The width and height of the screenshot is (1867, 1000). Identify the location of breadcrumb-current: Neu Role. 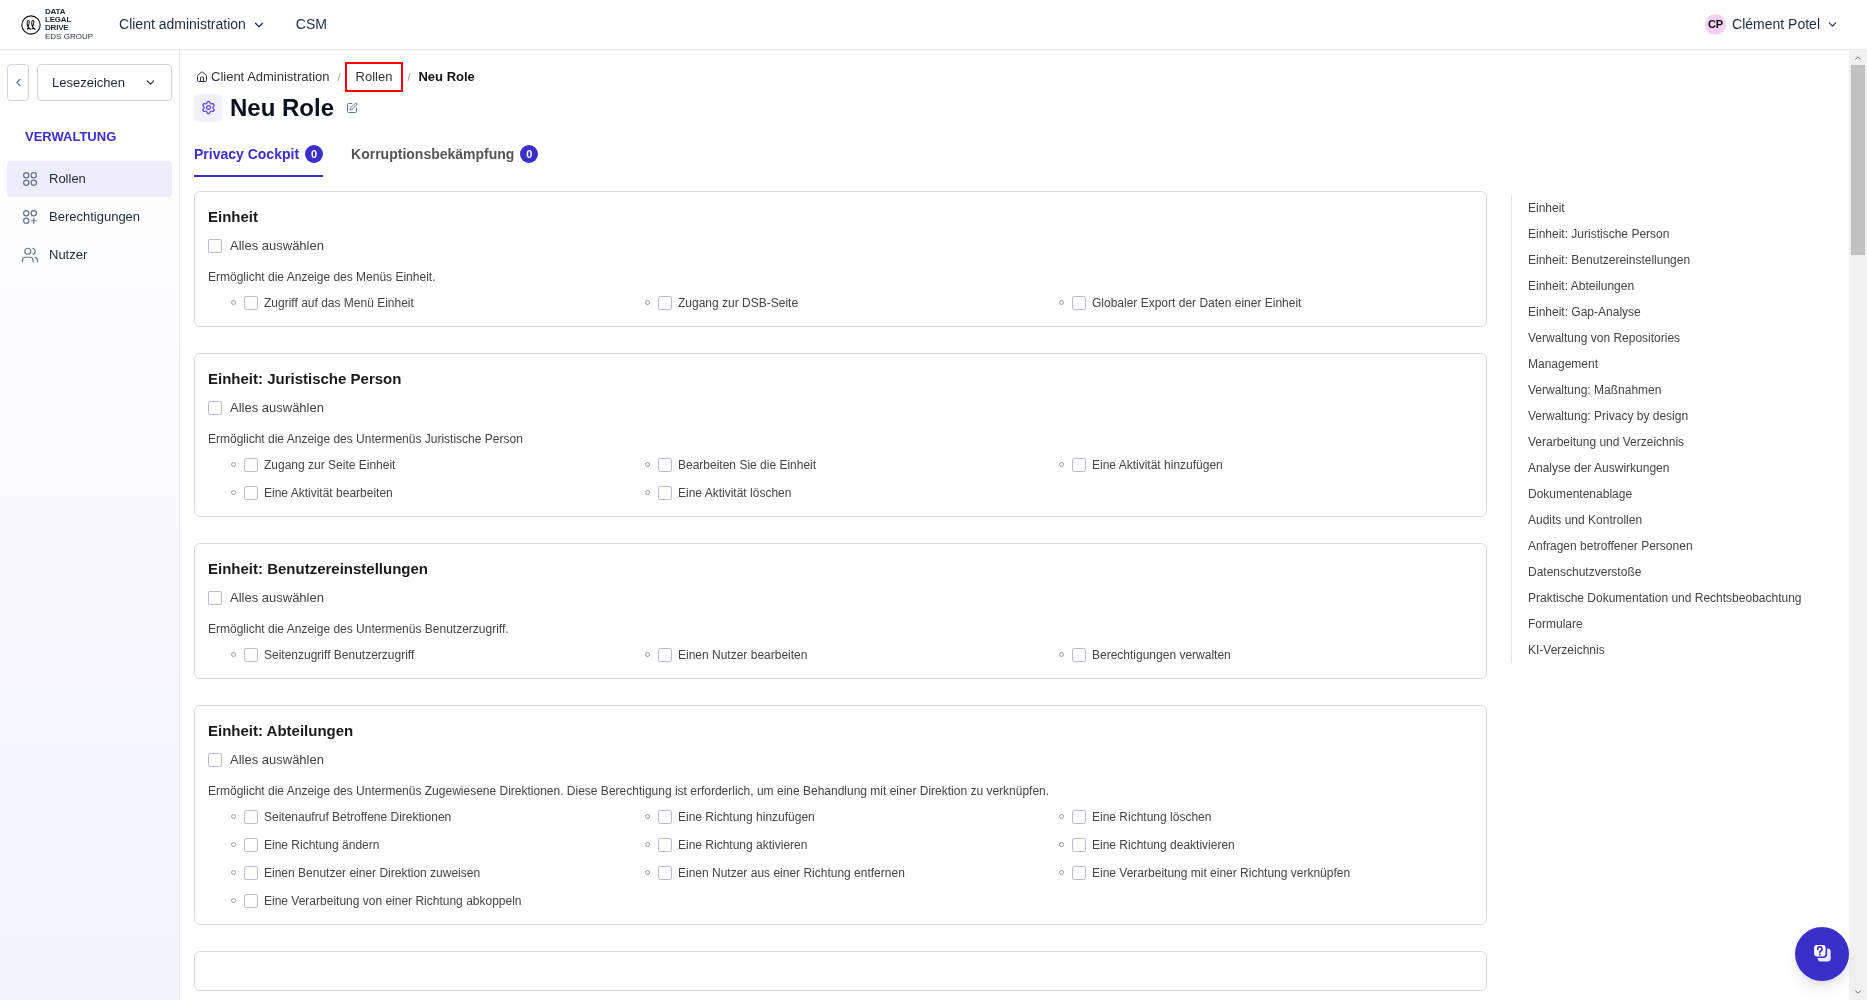
(446, 77).